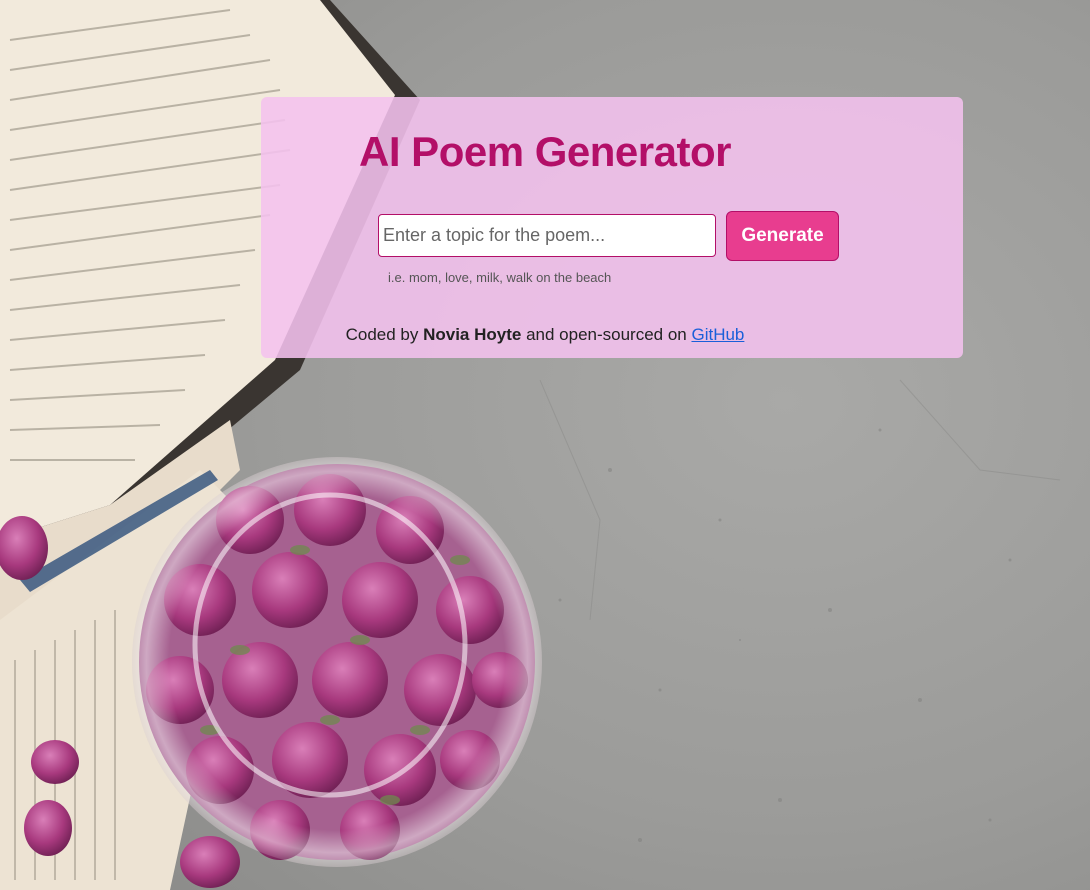 The height and width of the screenshot is (890, 1090). Describe the element at coordinates (606, 334) in the screenshot. I see `credit-middle: and open-sourced on` at that location.